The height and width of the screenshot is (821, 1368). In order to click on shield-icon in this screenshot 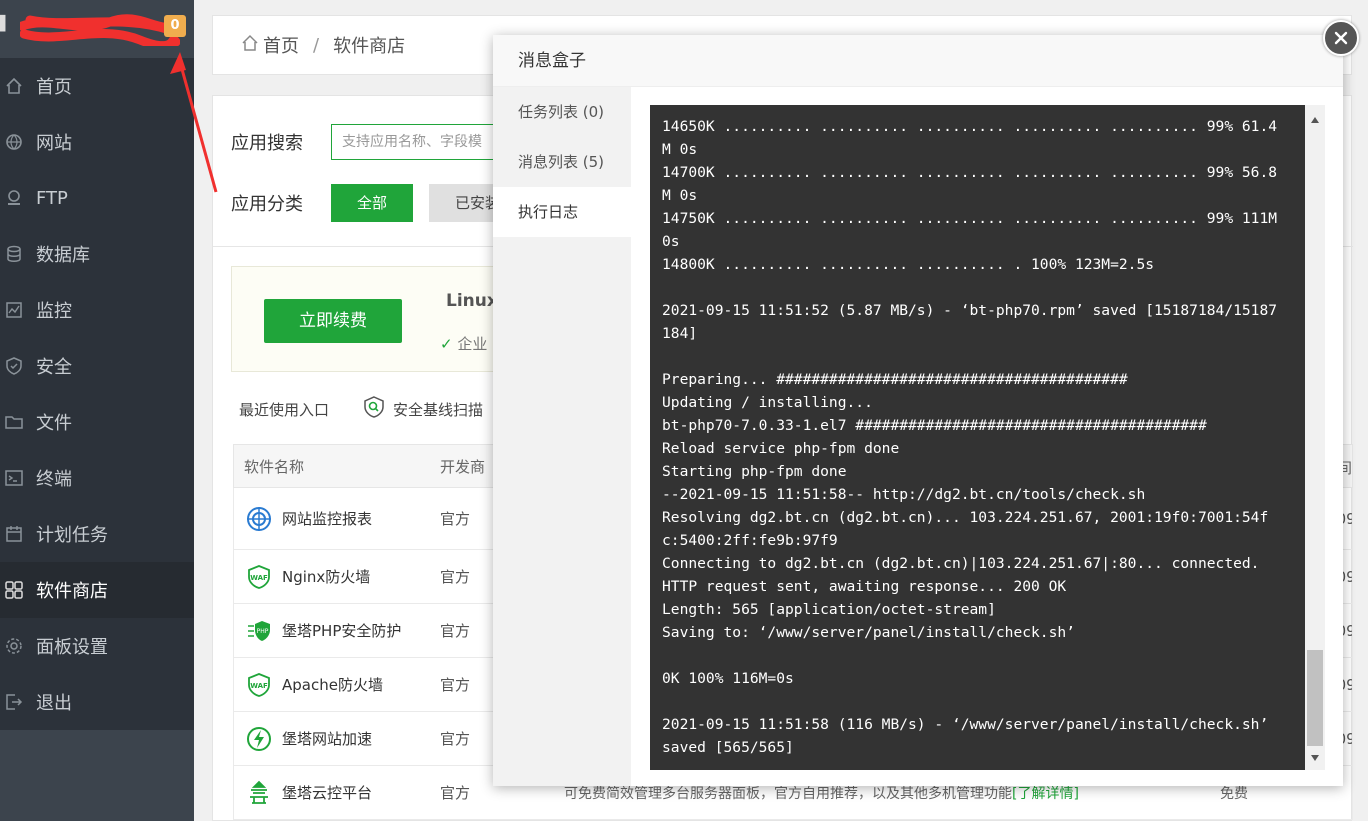, I will do `click(14, 366)`.